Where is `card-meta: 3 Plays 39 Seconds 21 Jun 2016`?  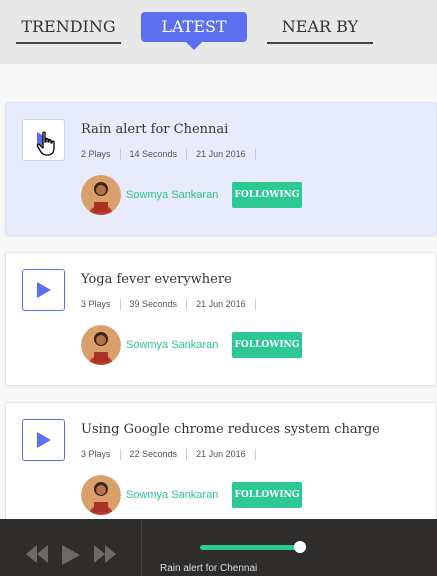 card-meta: 3 Plays 39 Seconds 21 Jun 2016 is located at coordinates (168, 304).